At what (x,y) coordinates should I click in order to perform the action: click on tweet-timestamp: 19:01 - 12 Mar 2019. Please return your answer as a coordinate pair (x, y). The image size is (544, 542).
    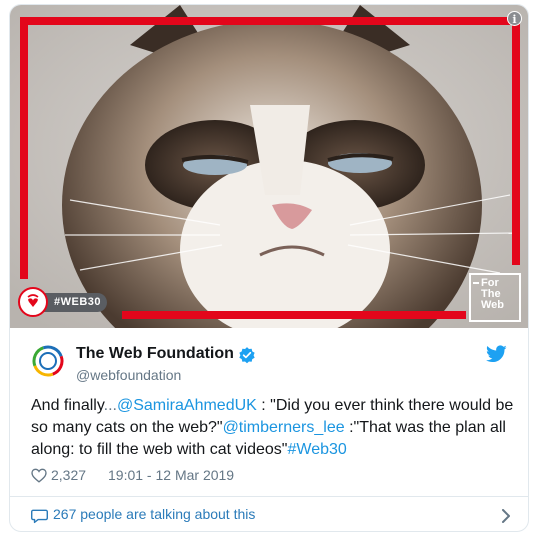
    Looking at the image, I should click on (171, 475).